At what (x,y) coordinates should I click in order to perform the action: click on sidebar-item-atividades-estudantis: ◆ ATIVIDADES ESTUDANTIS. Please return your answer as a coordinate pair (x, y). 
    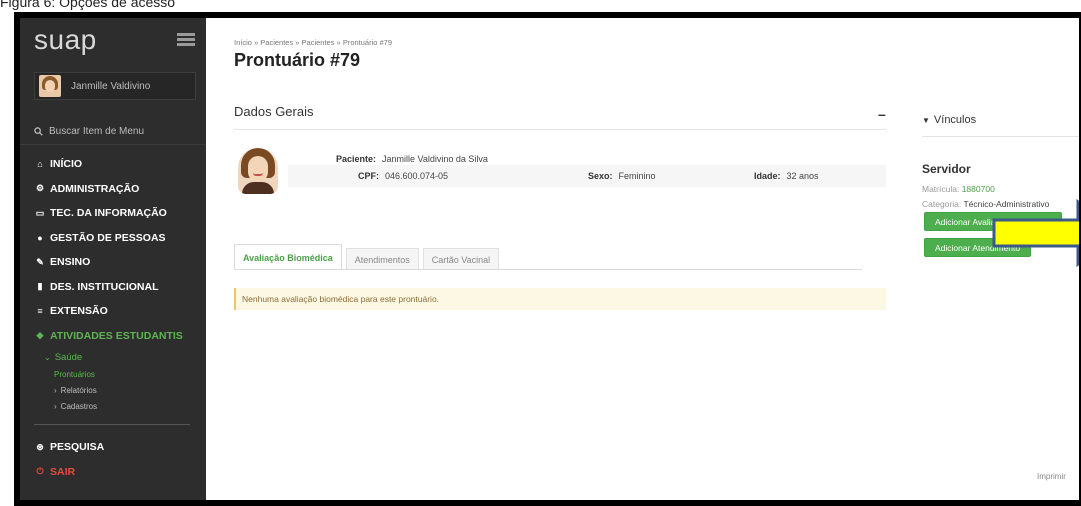
    Looking at the image, I should click on (119, 336).